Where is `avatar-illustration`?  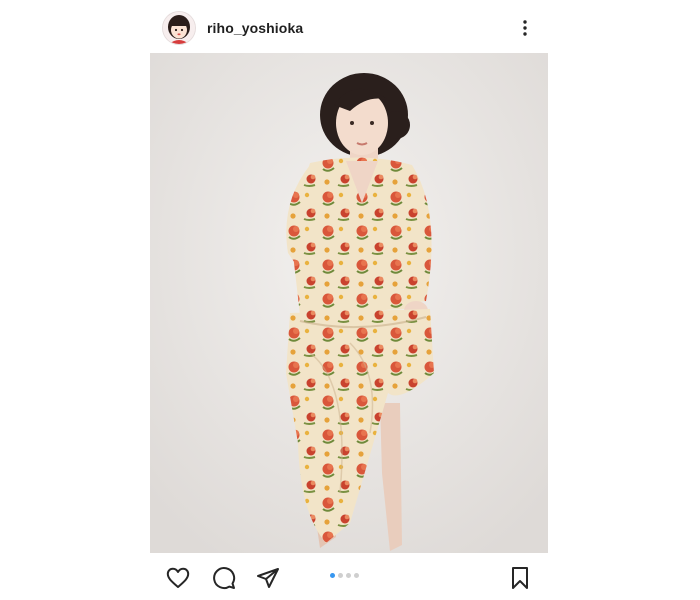 avatar-illustration is located at coordinates (179, 28).